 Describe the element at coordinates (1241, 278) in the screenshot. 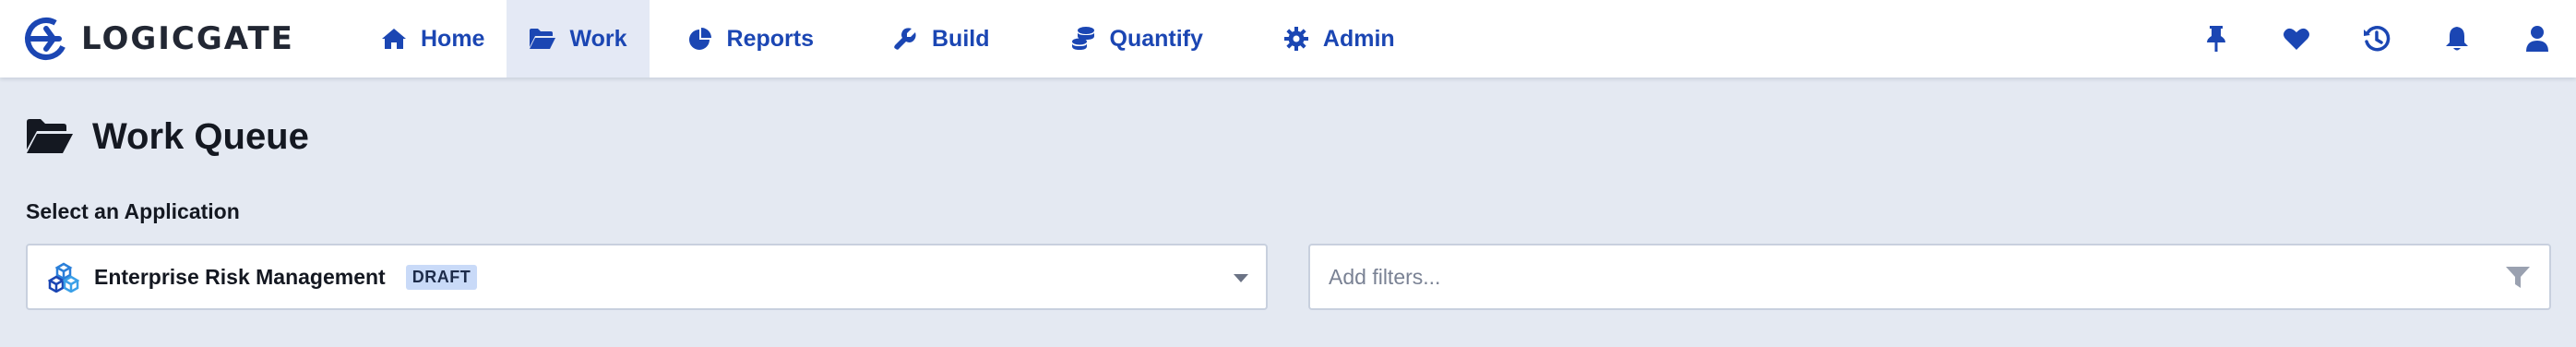

I see `chevron-down-icon` at that location.